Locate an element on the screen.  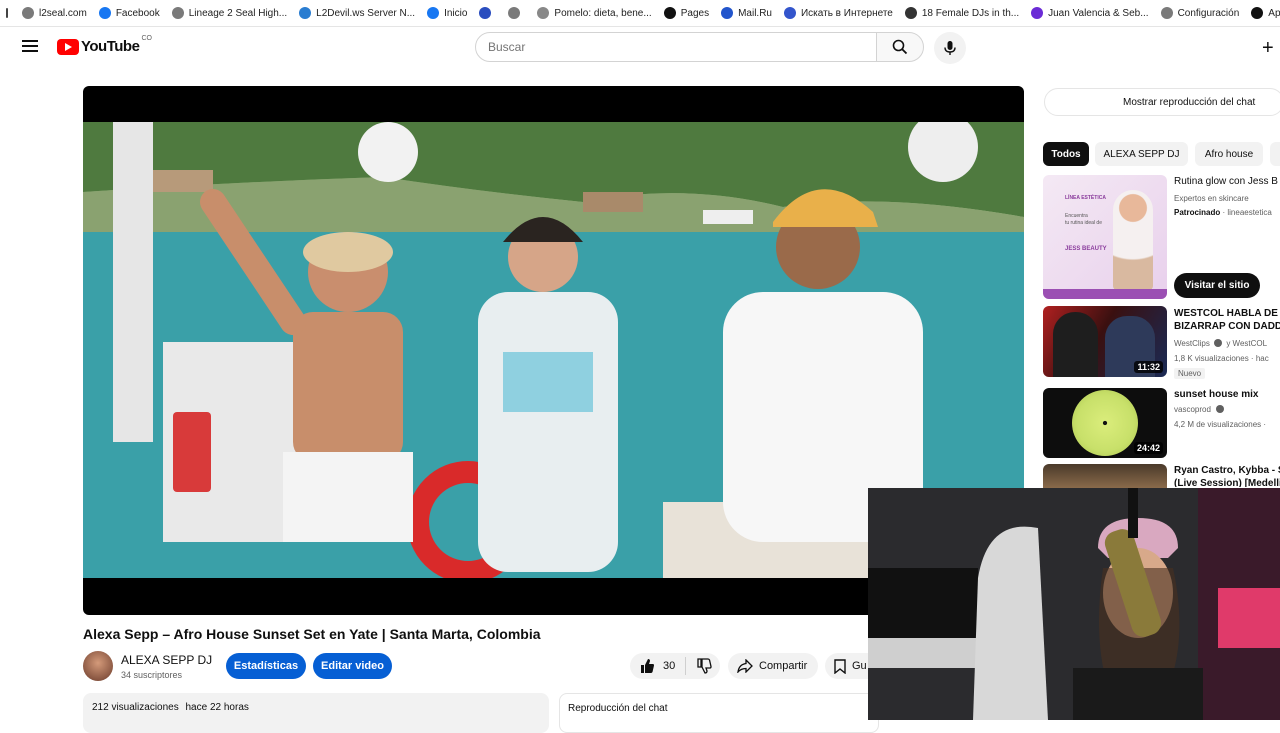
bookmark-item: Pages is located at coordinates (686, 13).